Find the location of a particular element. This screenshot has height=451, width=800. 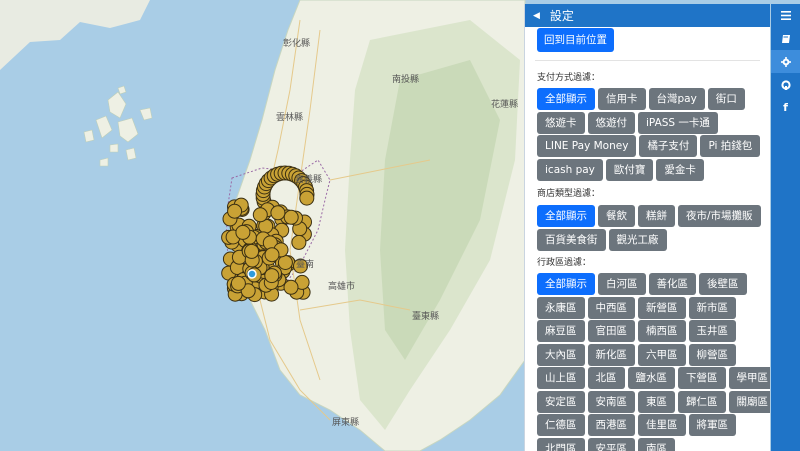

panel-header: ◀ 設定 is located at coordinates (647, 15).